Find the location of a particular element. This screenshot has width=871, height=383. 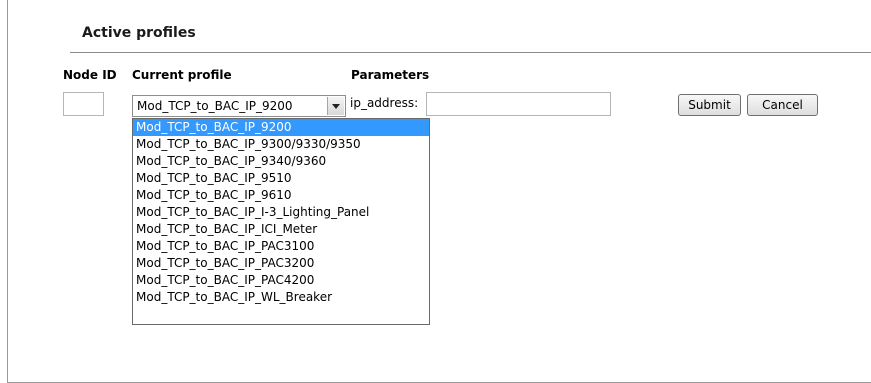

section-title: Active profiles is located at coordinates (139, 33).